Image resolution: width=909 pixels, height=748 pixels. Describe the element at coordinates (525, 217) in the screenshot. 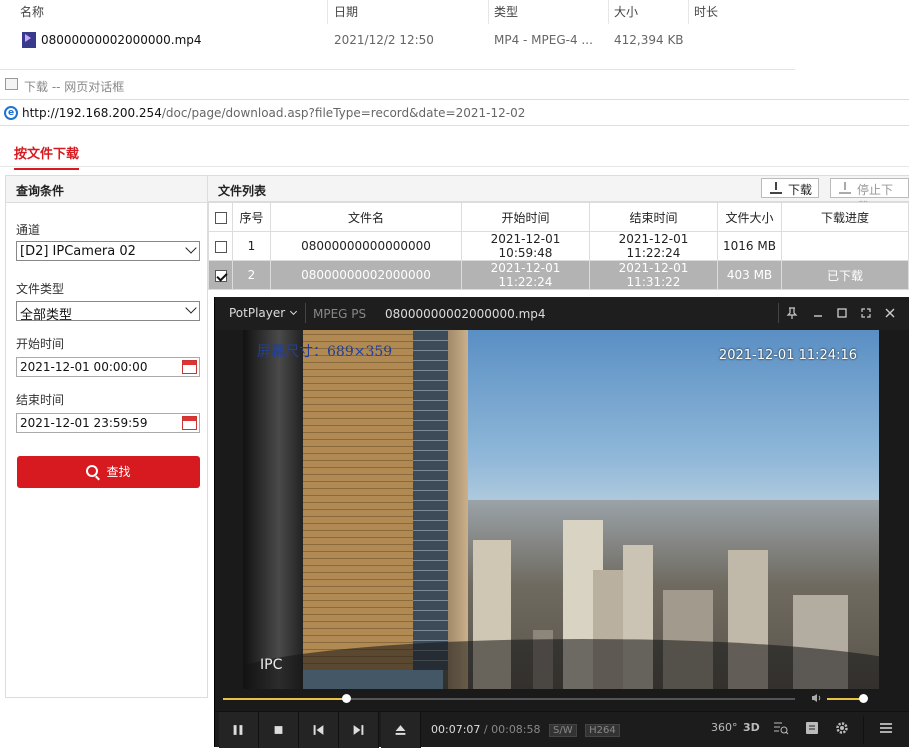

I see `col-start: 开始时间` at that location.